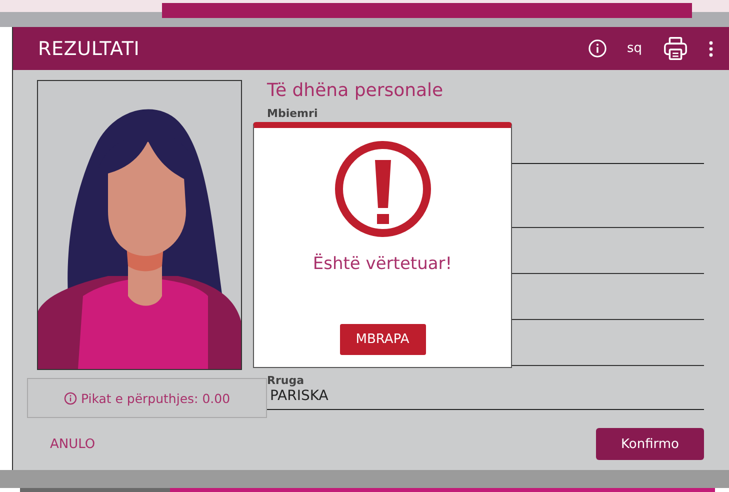  Describe the element at coordinates (293, 114) in the screenshot. I see `field-label: Mbiemri` at that location.